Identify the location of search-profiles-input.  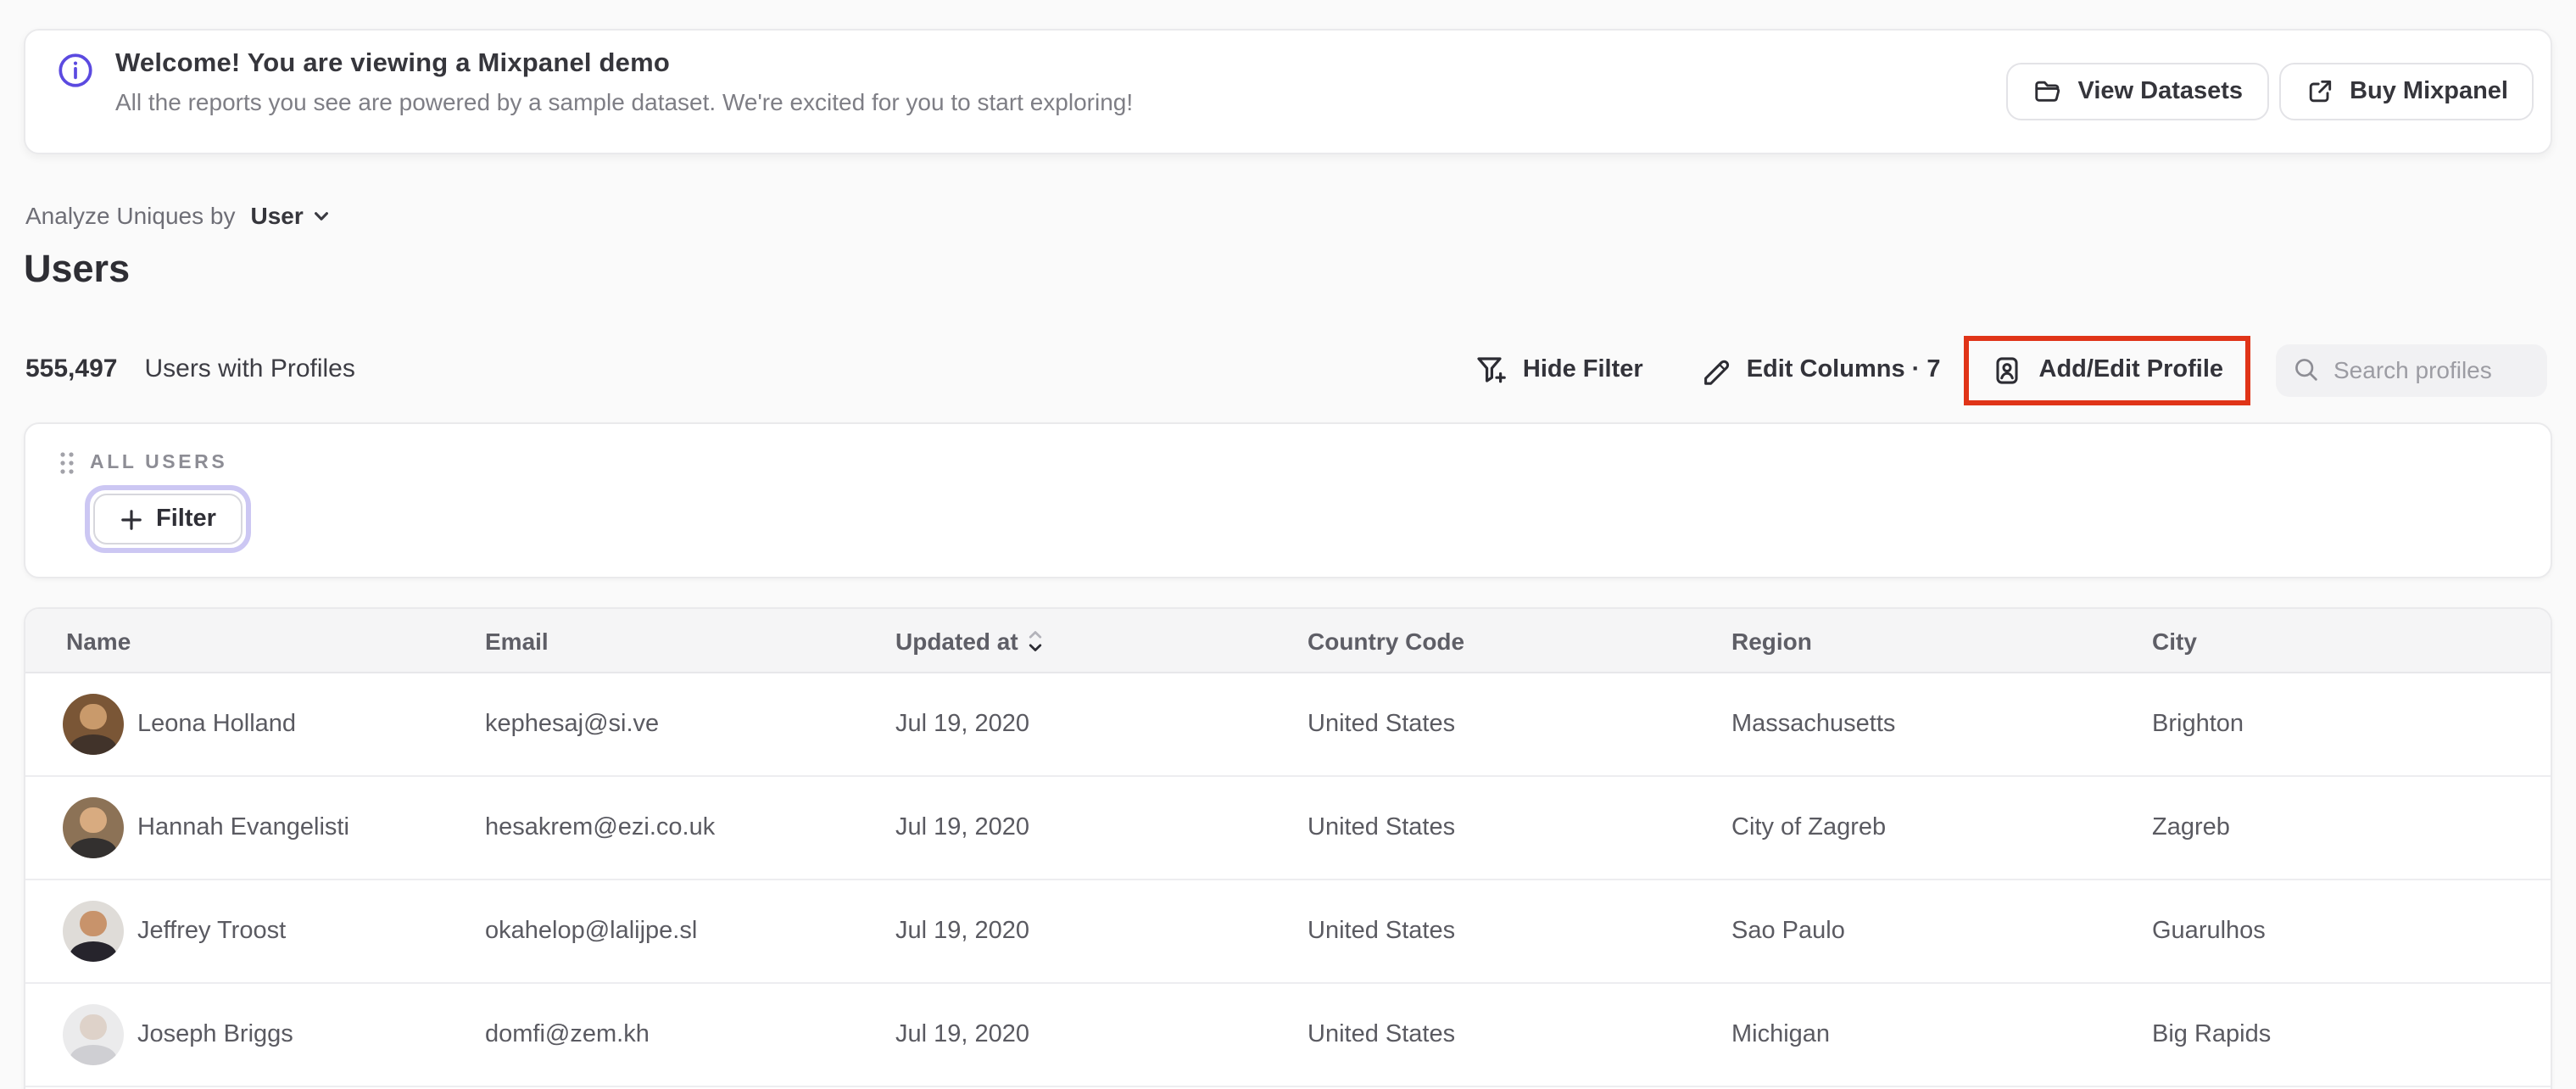
(2431, 369).